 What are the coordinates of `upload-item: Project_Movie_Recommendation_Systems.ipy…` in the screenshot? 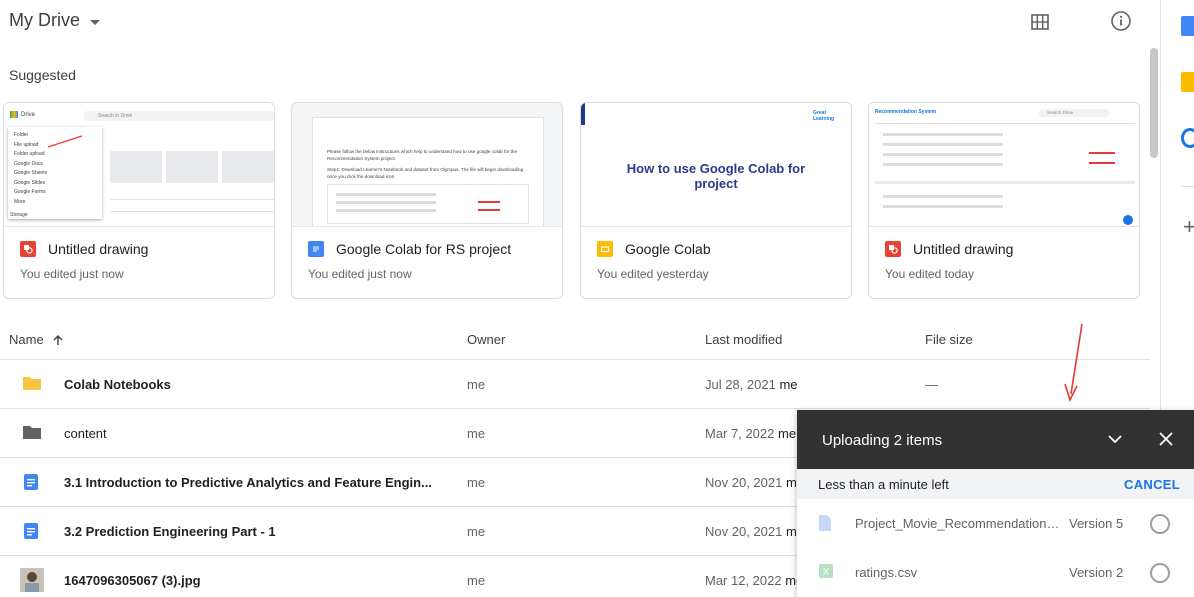 It's located at (995, 523).